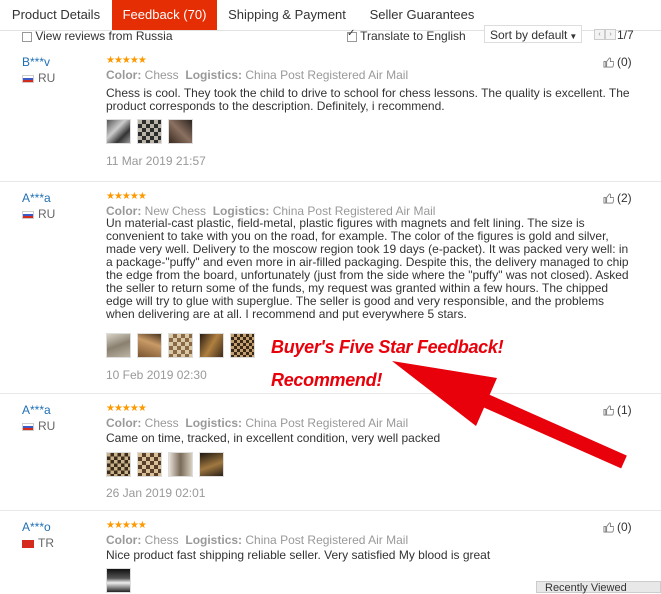 The width and height of the screenshot is (661, 594). What do you see at coordinates (28, 543) in the screenshot?
I see `flag-tr-icon` at bounding box center [28, 543].